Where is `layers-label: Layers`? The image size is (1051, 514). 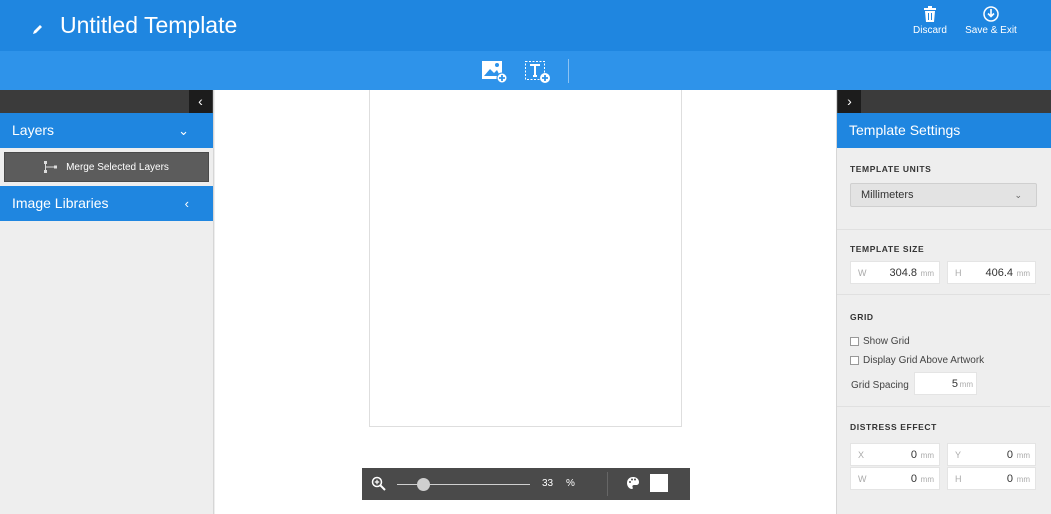 layers-label: Layers is located at coordinates (33, 130).